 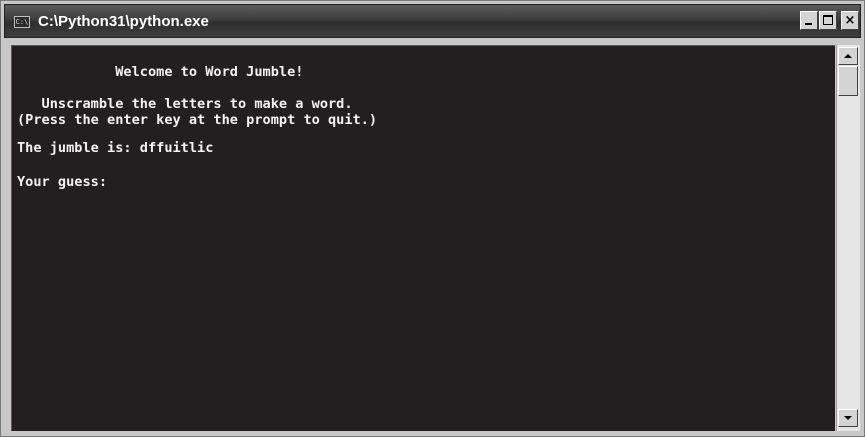 I want to click on minimize-icon, so click(x=808, y=24).